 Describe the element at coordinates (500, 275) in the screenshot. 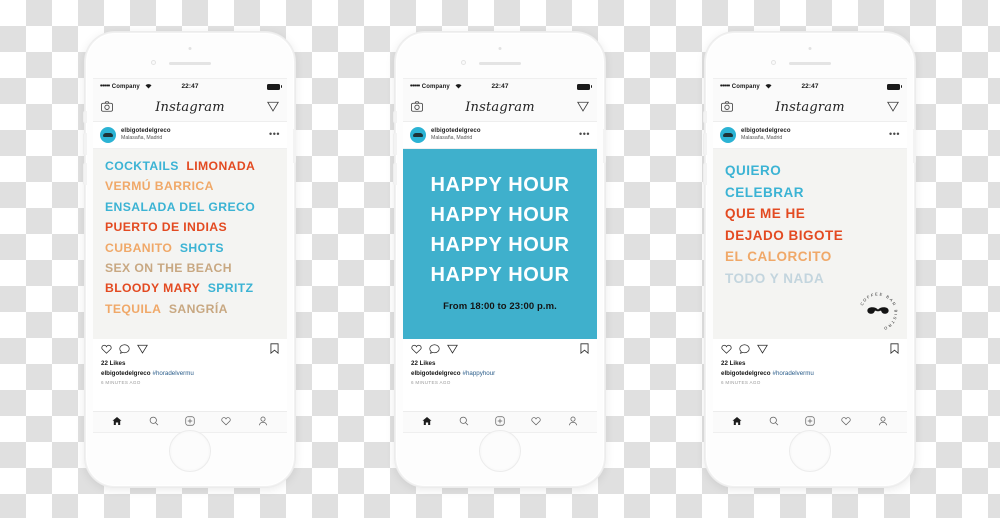

I see `happy-hour-headline: HAPPY HOUR` at that location.